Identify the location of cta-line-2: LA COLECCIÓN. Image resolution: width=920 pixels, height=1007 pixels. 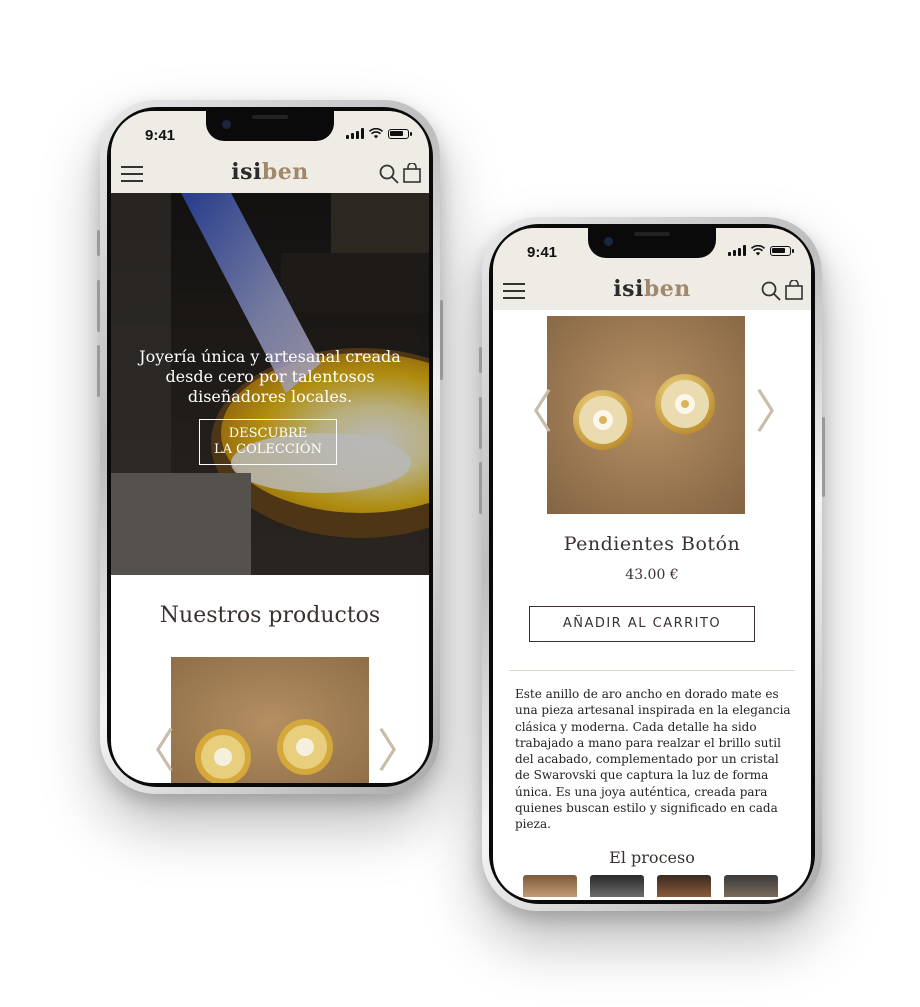
(268, 449).